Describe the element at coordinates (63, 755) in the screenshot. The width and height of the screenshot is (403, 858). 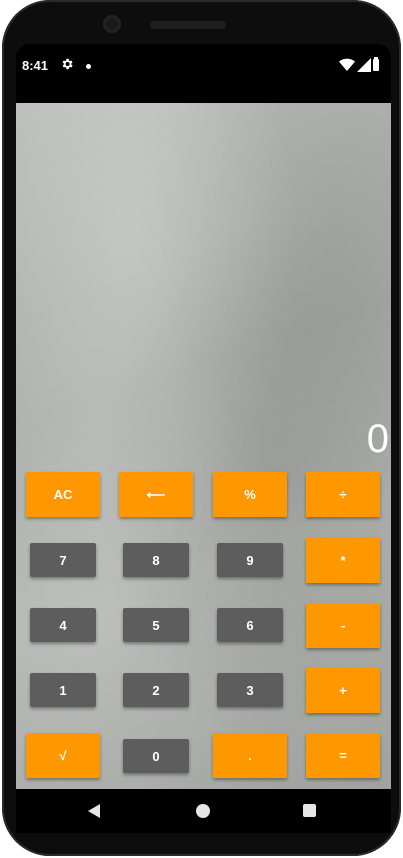
I see `square-root-button: √` at that location.